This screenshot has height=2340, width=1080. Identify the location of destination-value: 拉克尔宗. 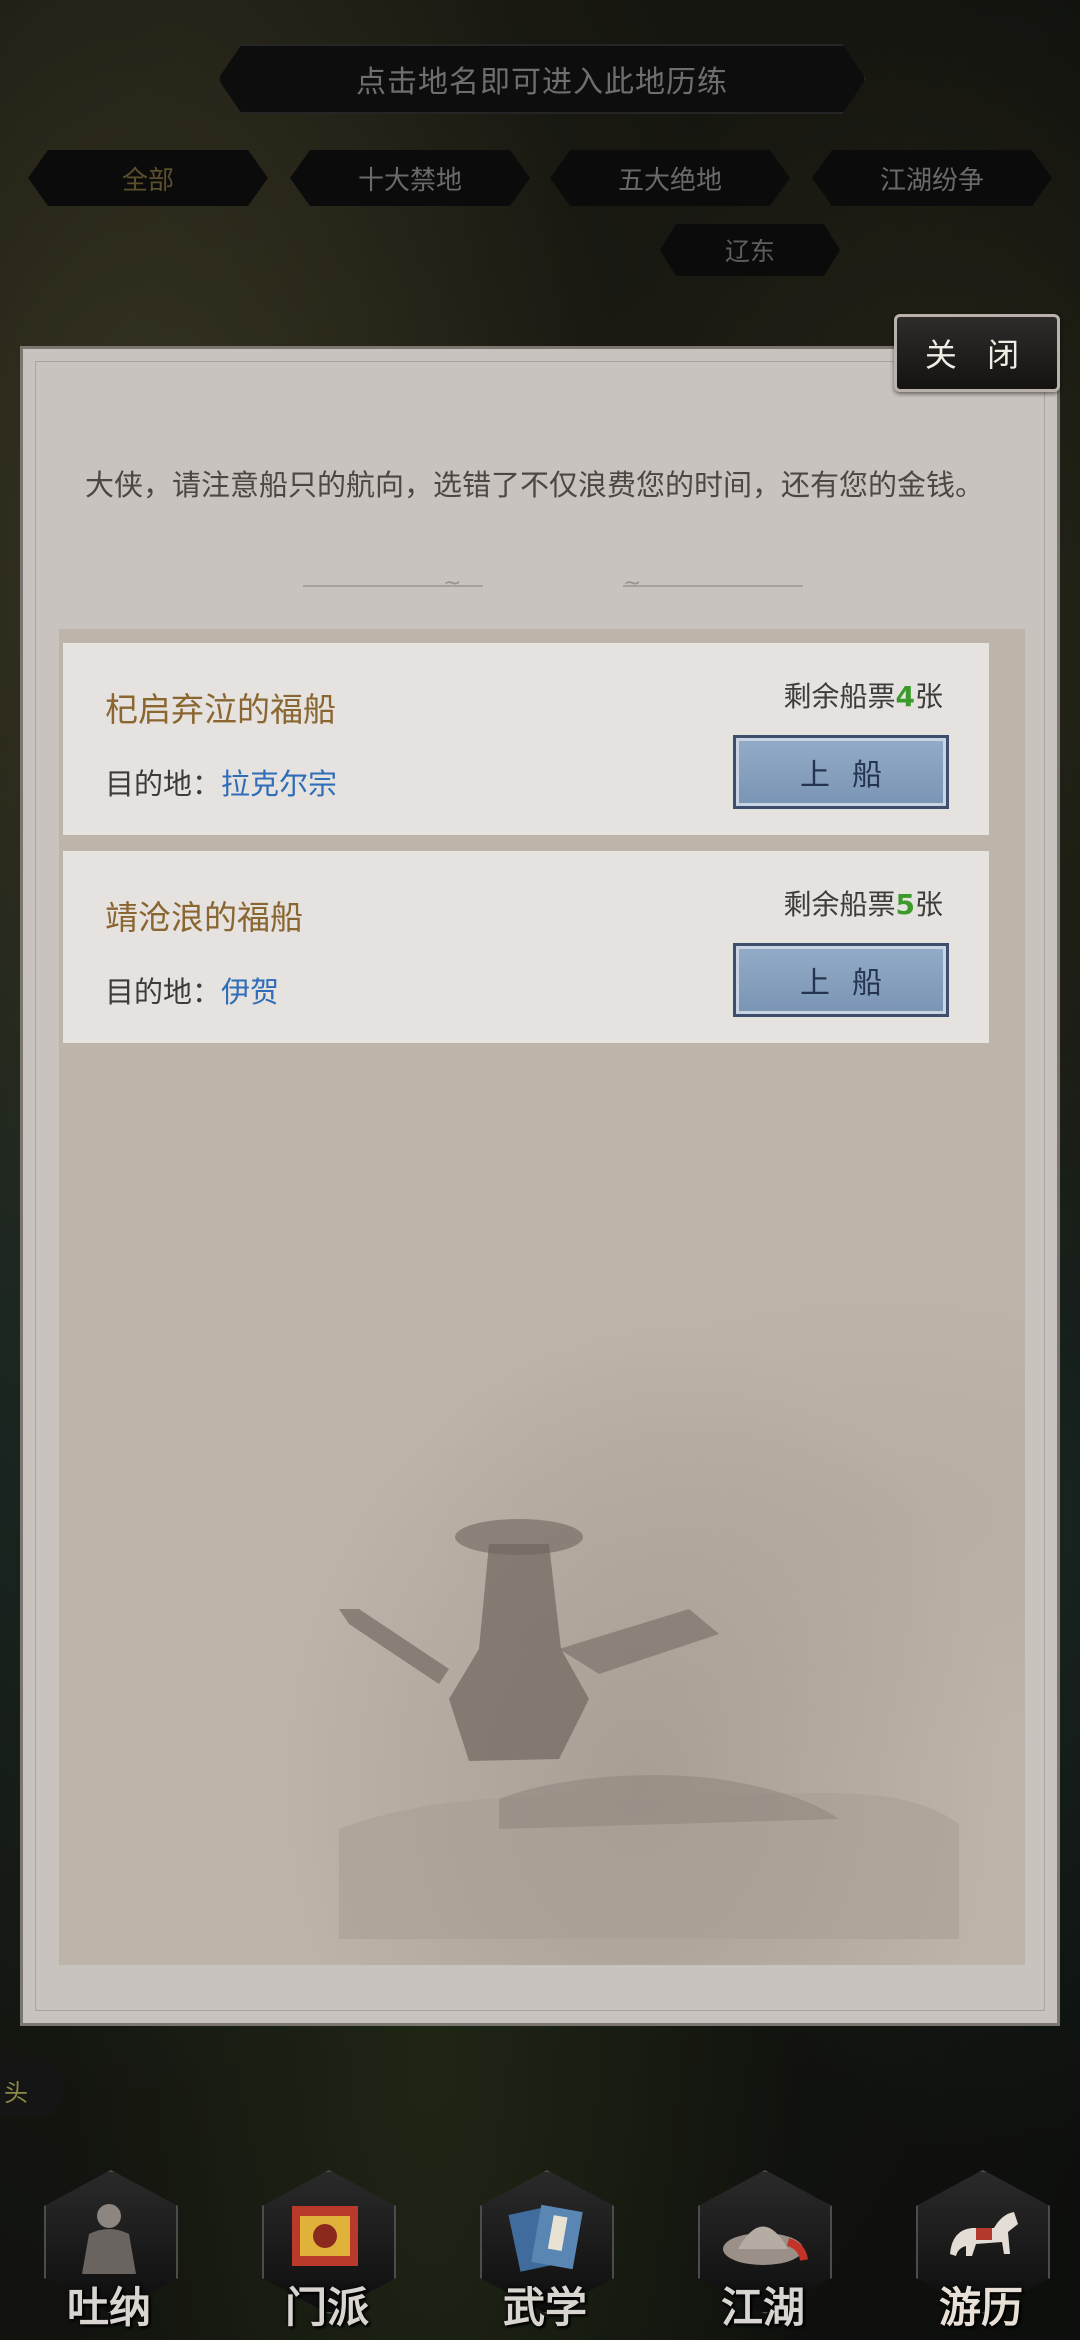
(279, 784).